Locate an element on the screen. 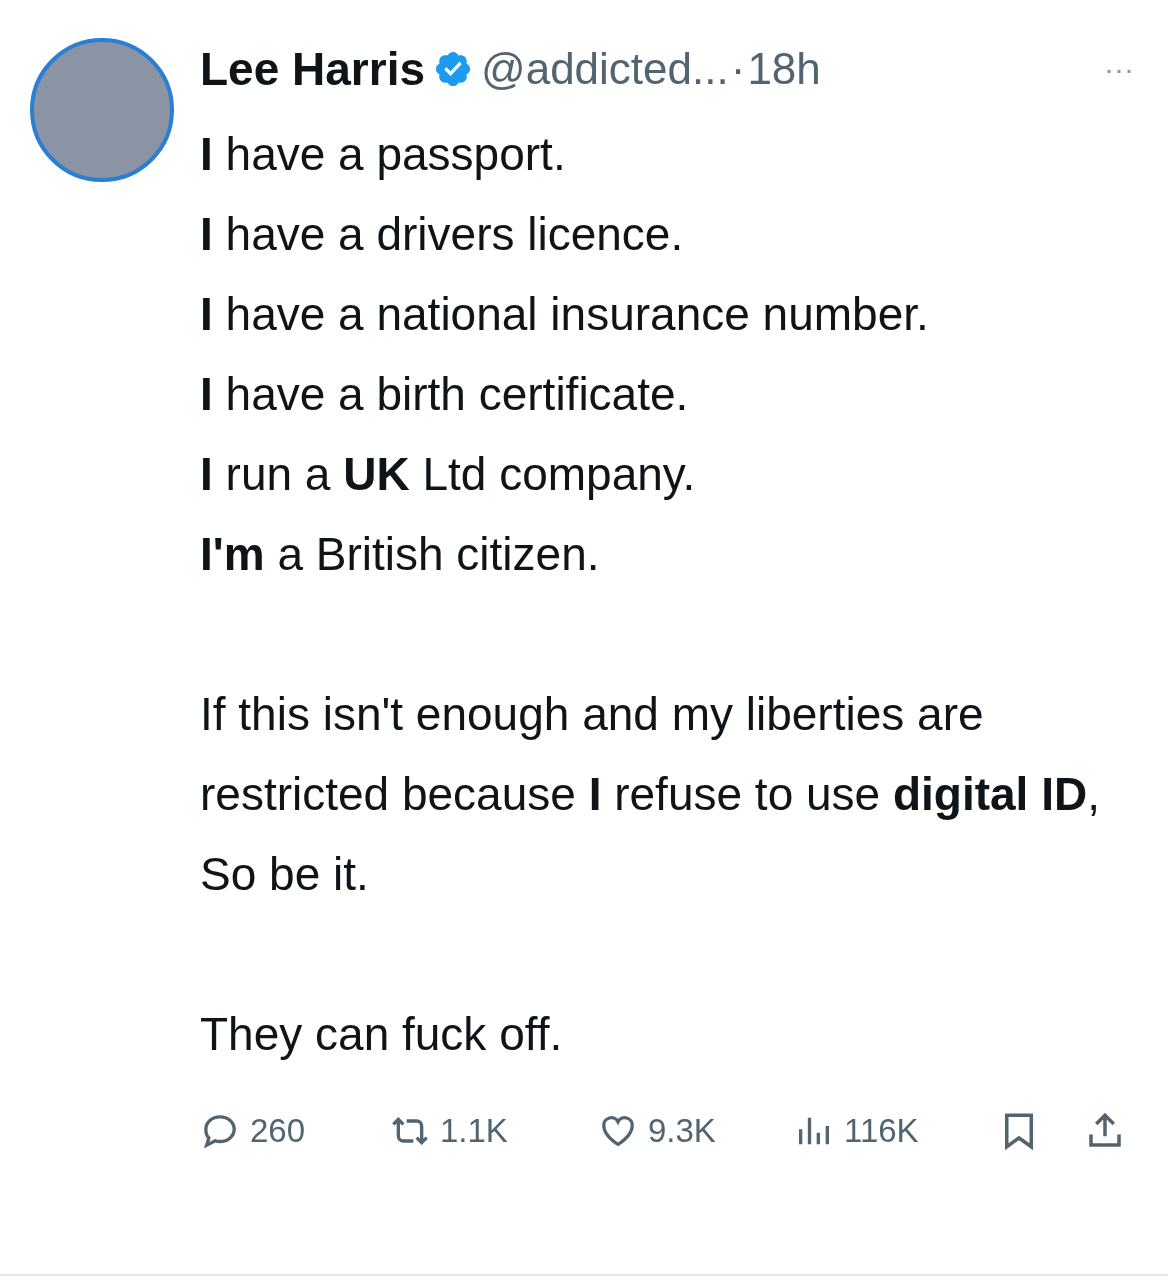 The image size is (1168, 1280). post-text: If this isn't enough and my liberties are restricted because I refuse to use digital ID, So be it. is located at coordinates (650, 794).